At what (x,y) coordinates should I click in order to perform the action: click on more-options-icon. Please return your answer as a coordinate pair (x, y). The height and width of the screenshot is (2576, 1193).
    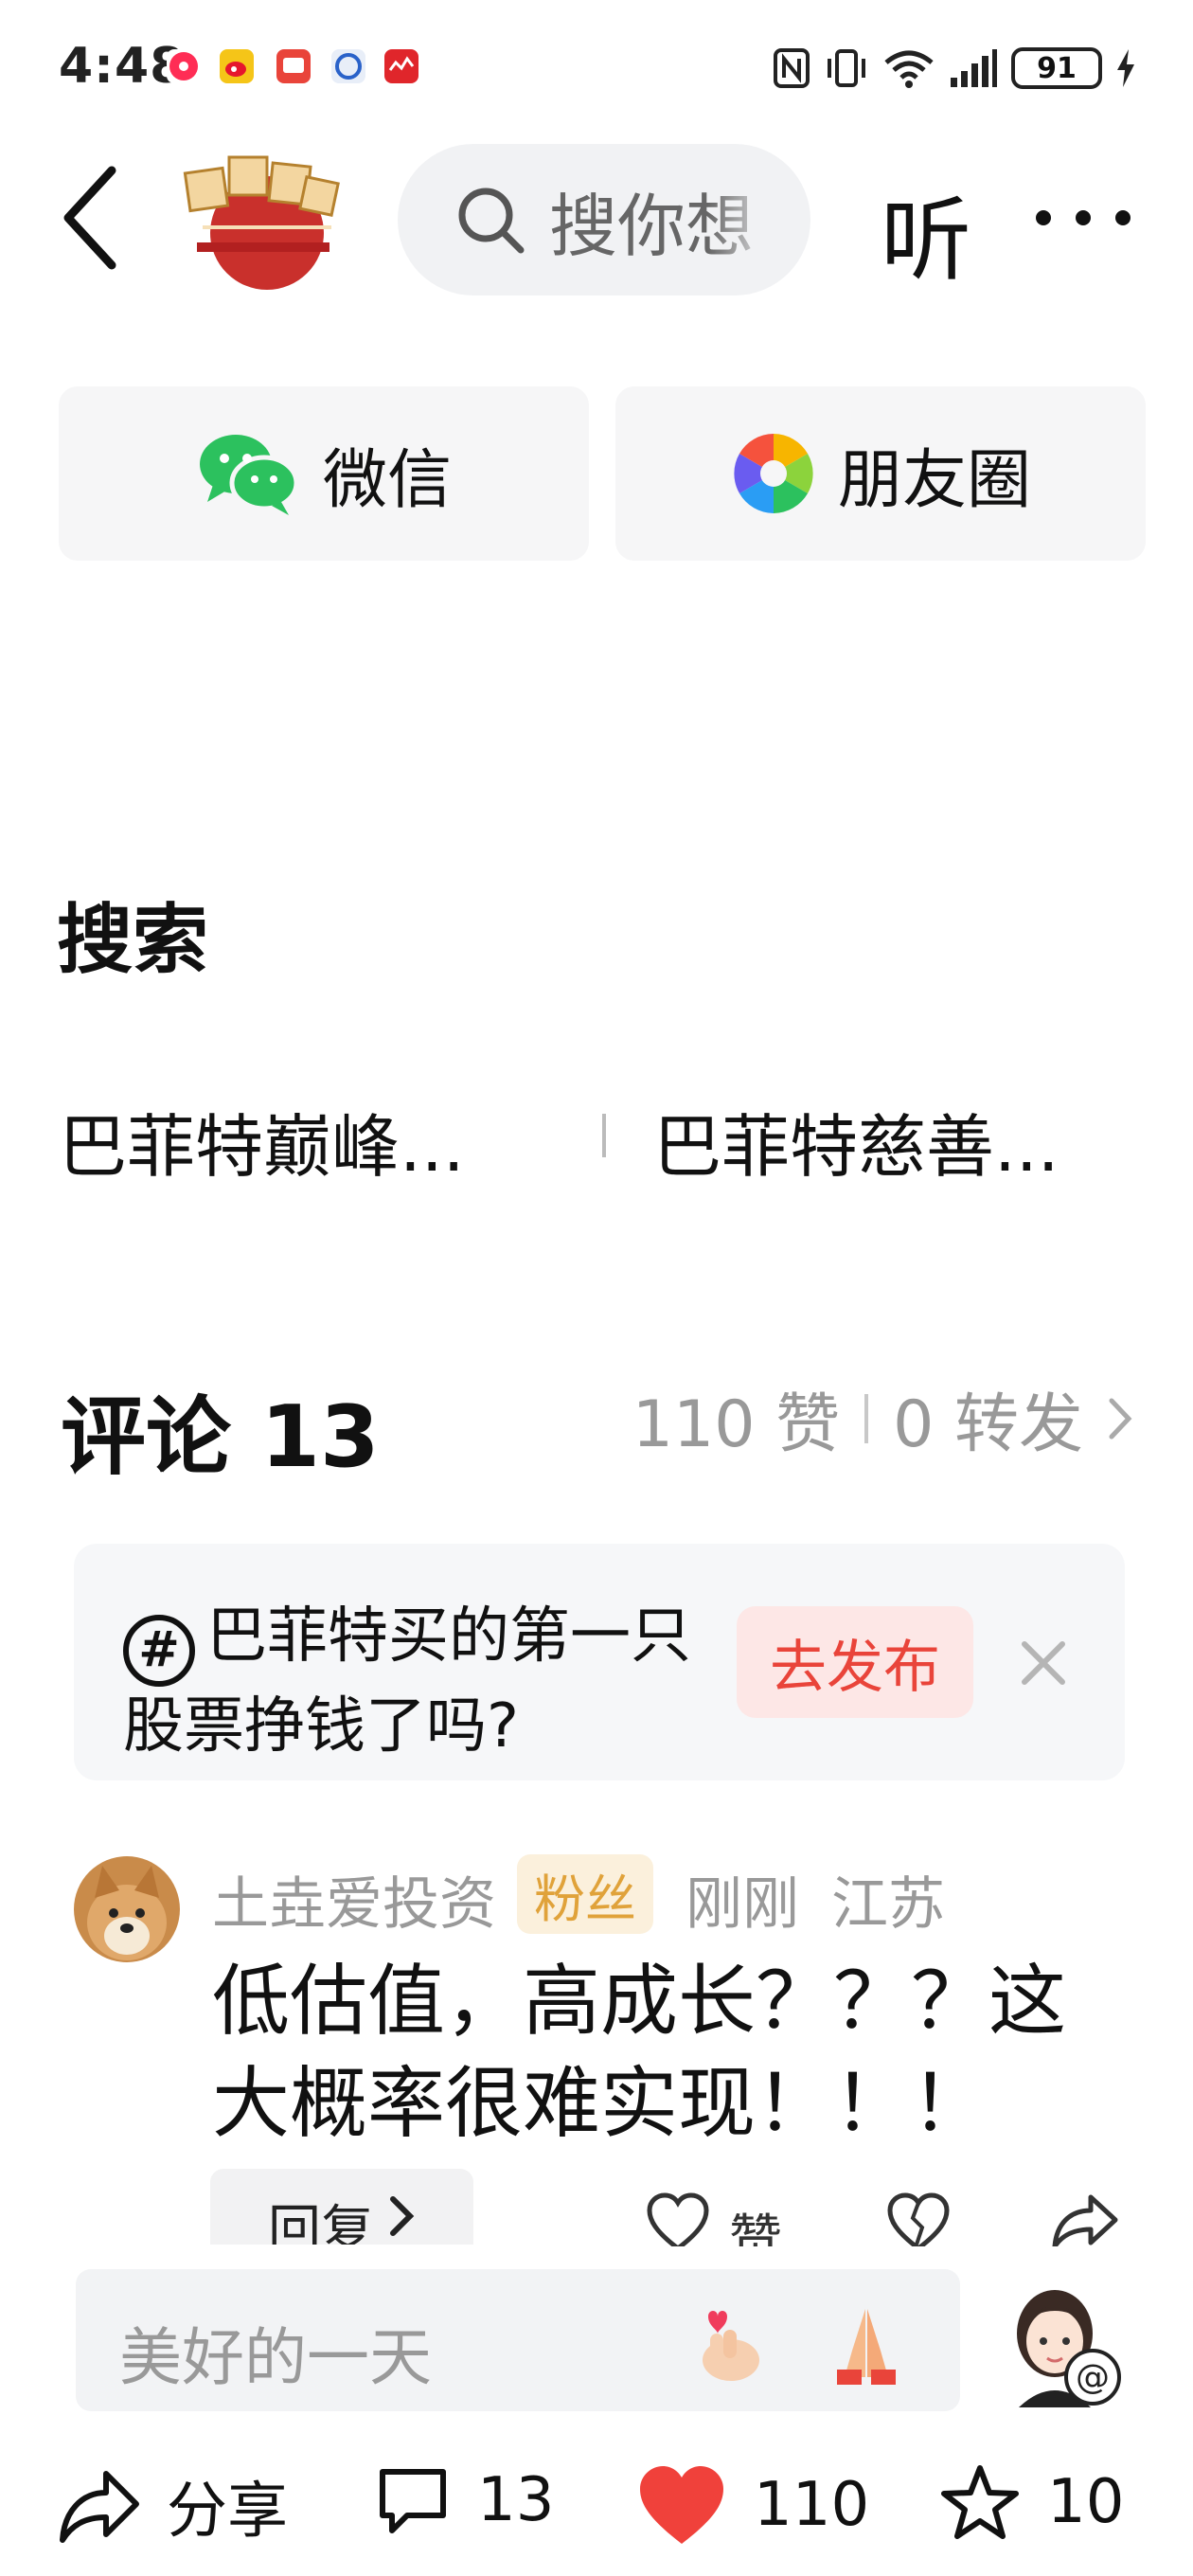
    Looking at the image, I should click on (1083, 217).